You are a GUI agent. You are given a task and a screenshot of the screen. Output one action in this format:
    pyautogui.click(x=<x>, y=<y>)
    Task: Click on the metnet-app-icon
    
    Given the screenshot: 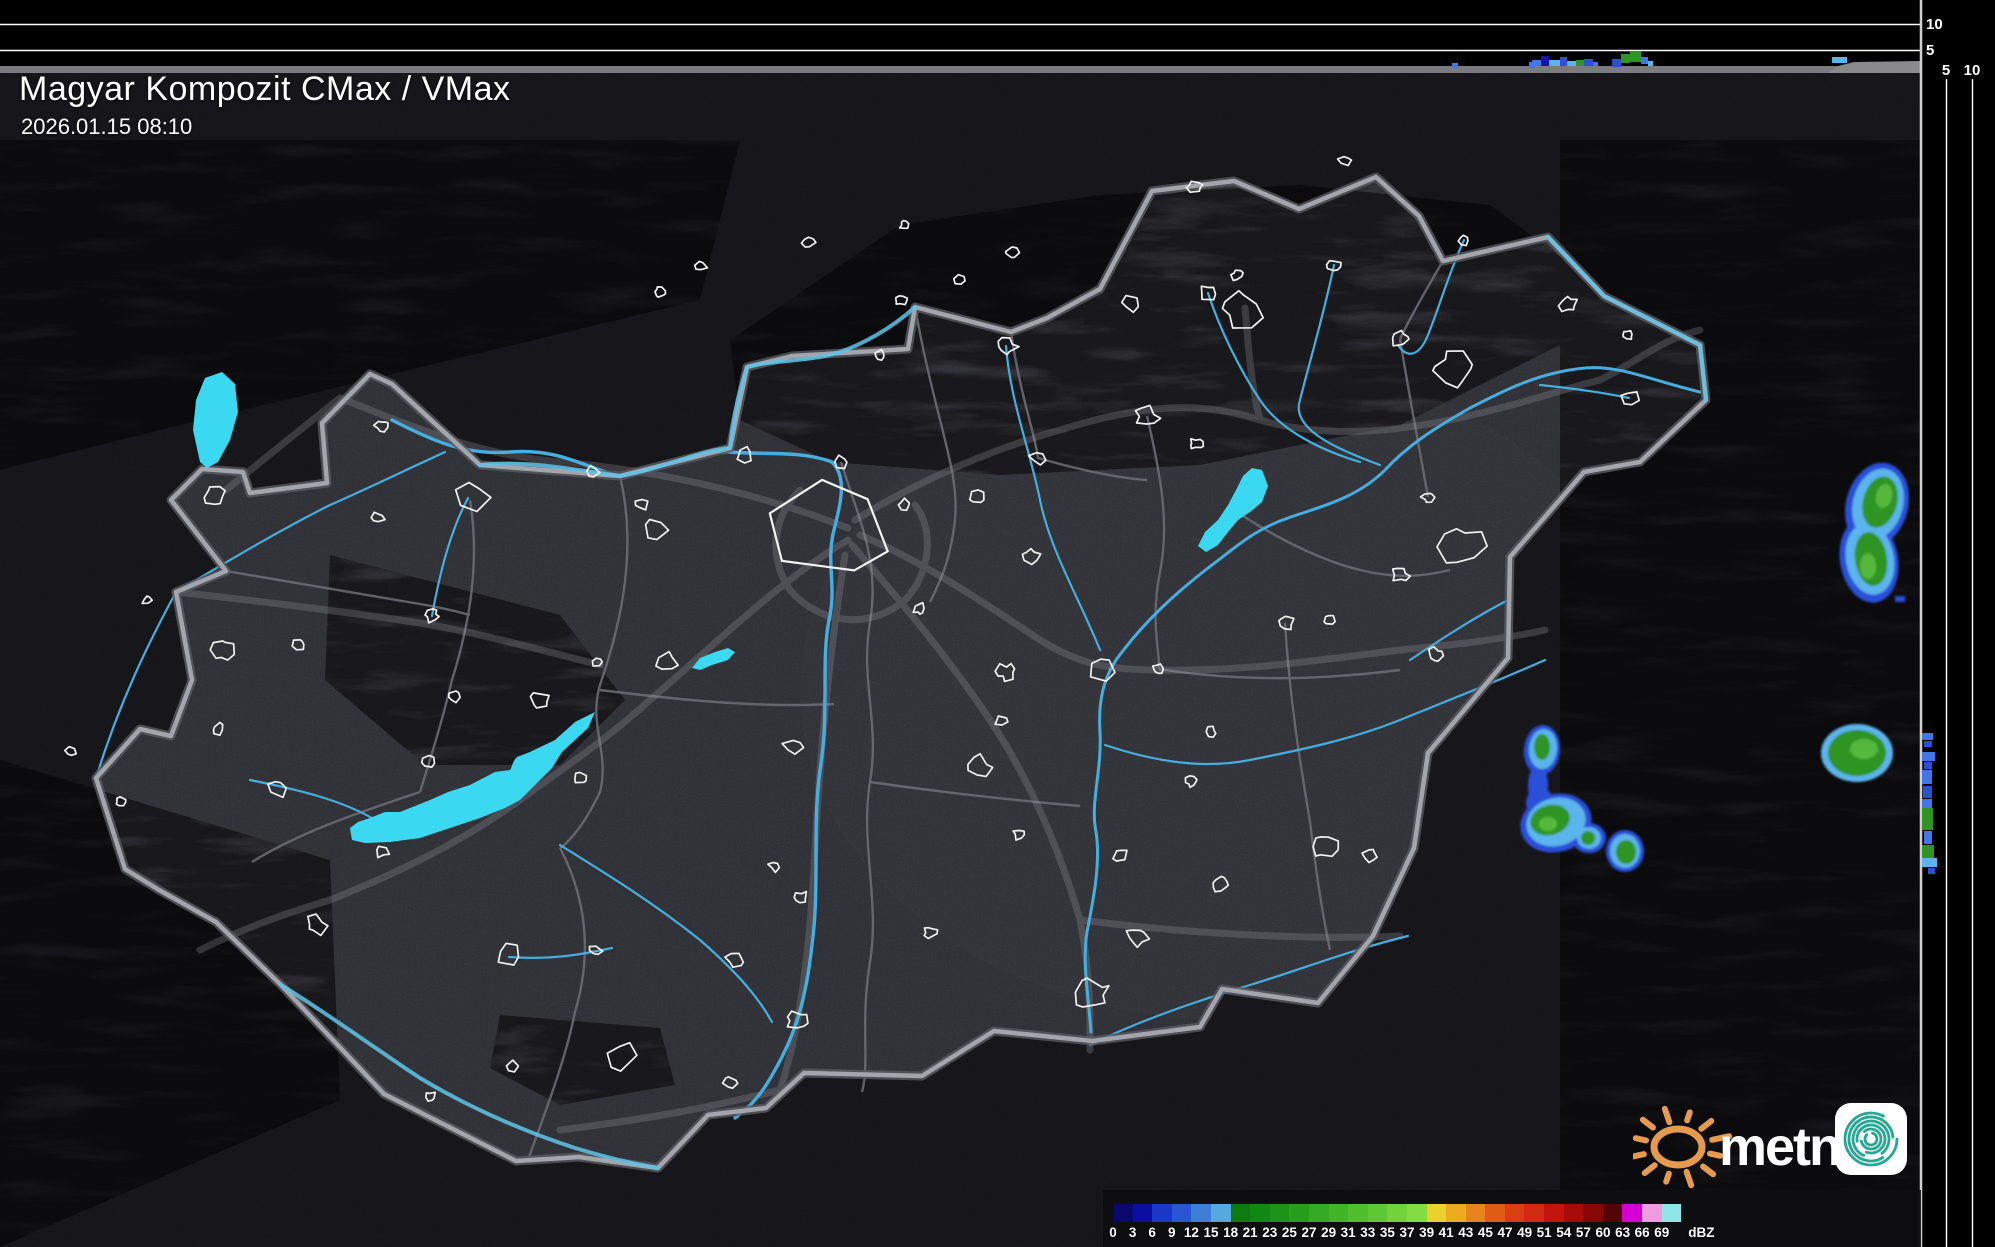 What is the action you would take?
    pyautogui.click(x=1871, y=1139)
    